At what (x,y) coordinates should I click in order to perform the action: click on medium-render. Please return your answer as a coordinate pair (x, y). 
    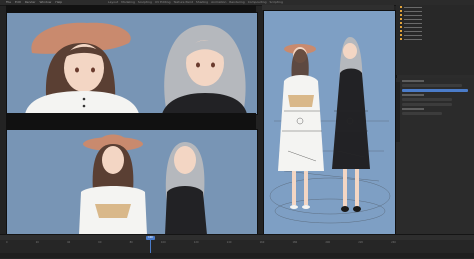
    Looking at the image, I should click on (143, 184).